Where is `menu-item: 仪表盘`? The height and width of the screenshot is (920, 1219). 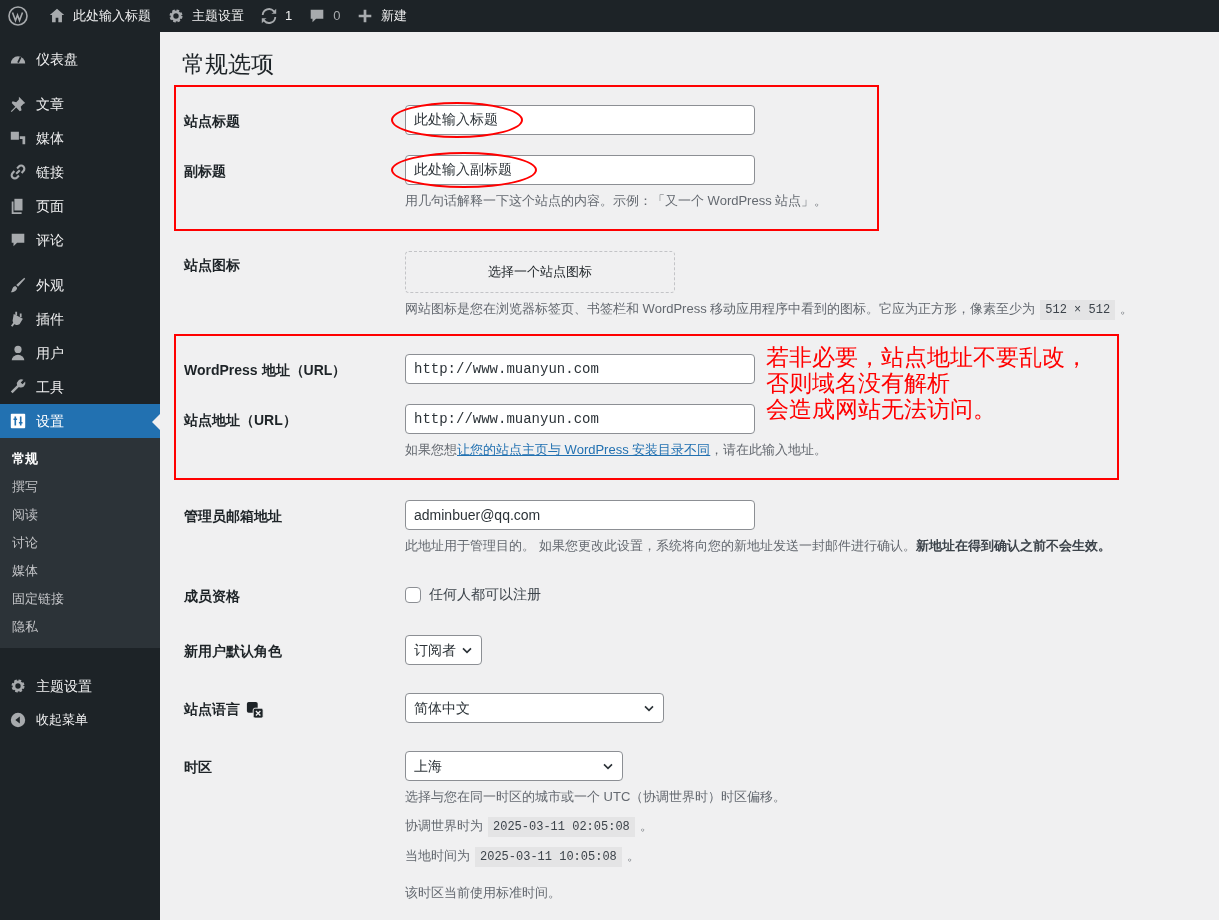 menu-item: 仪表盘 is located at coordinates (80, 59).